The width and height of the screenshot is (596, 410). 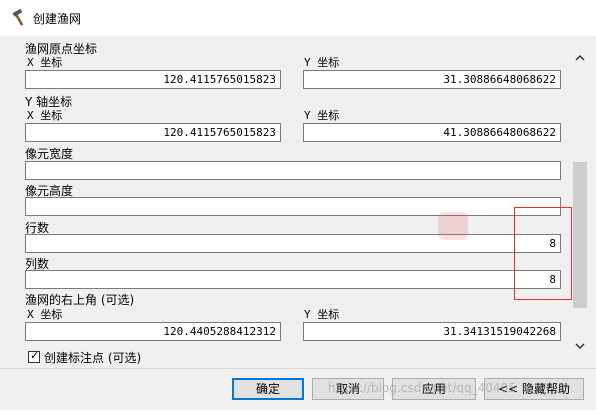 I want to click on corner-x-input: 120.4405288412312, so click(x=153, y=331).